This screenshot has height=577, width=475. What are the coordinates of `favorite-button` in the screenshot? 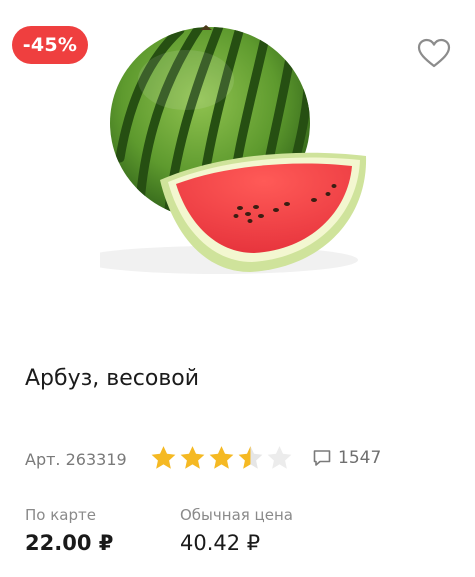 It's located at (434, 53).